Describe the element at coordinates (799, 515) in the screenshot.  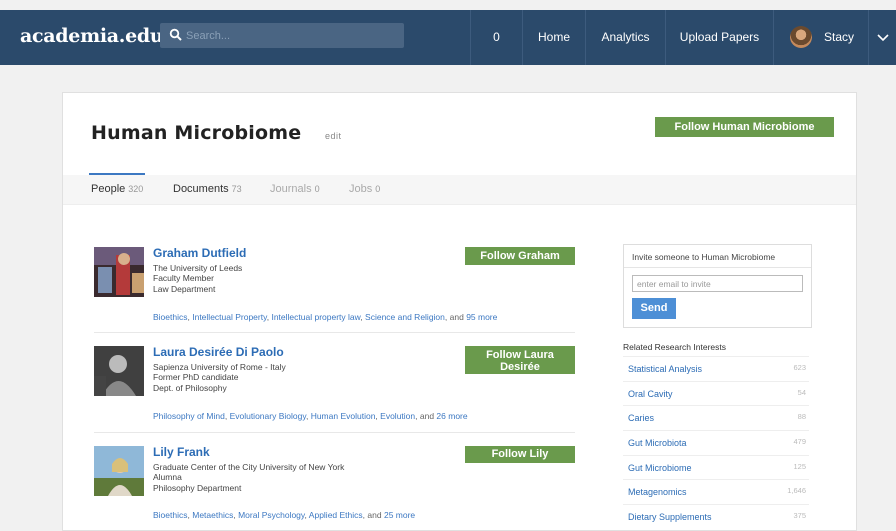
I see `related-interest-count: 375` at that location.